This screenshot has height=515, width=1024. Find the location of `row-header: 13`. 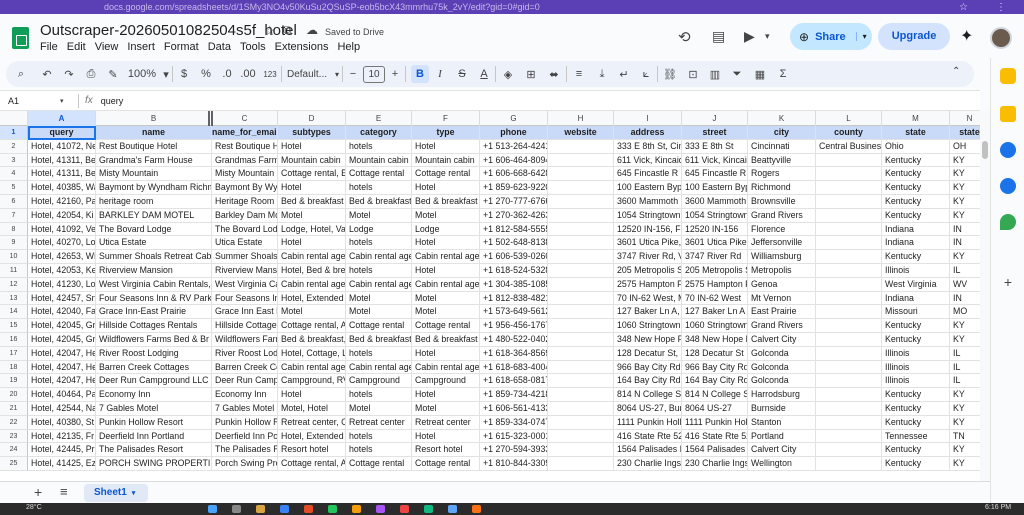

row-header: 13 is located at coordinates (14, 298).